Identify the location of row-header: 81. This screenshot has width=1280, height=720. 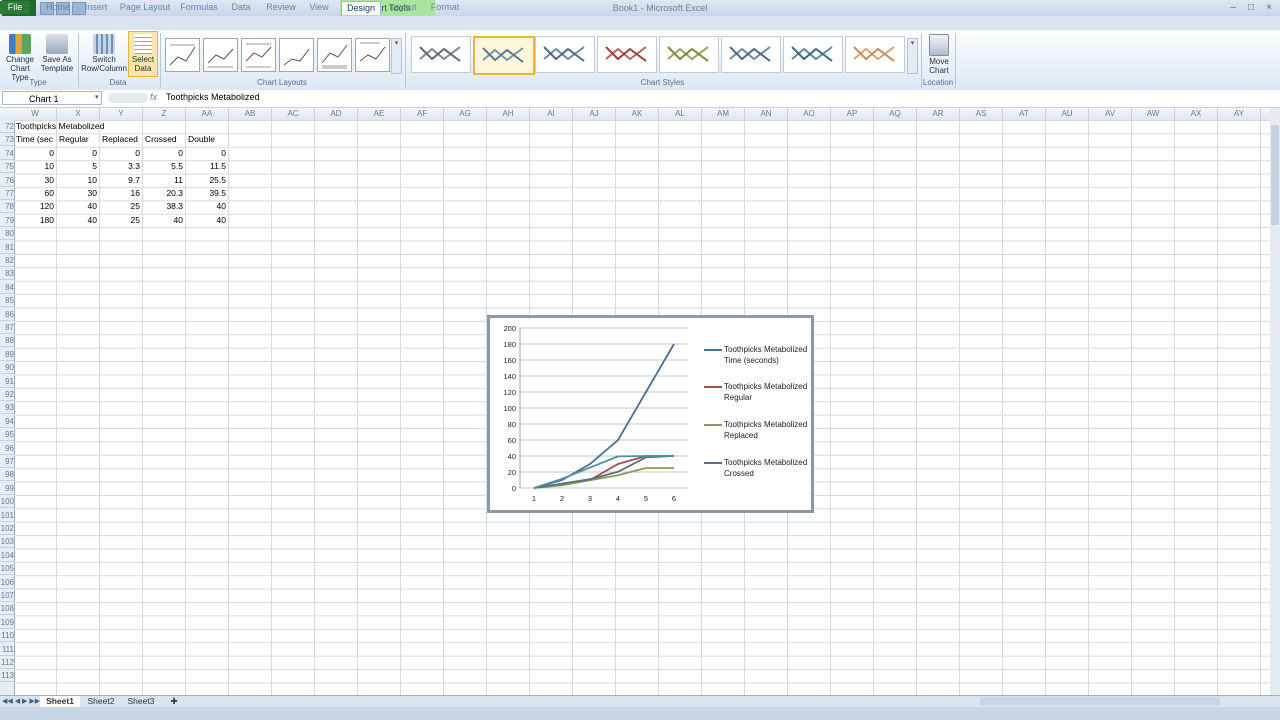
(7, 247).